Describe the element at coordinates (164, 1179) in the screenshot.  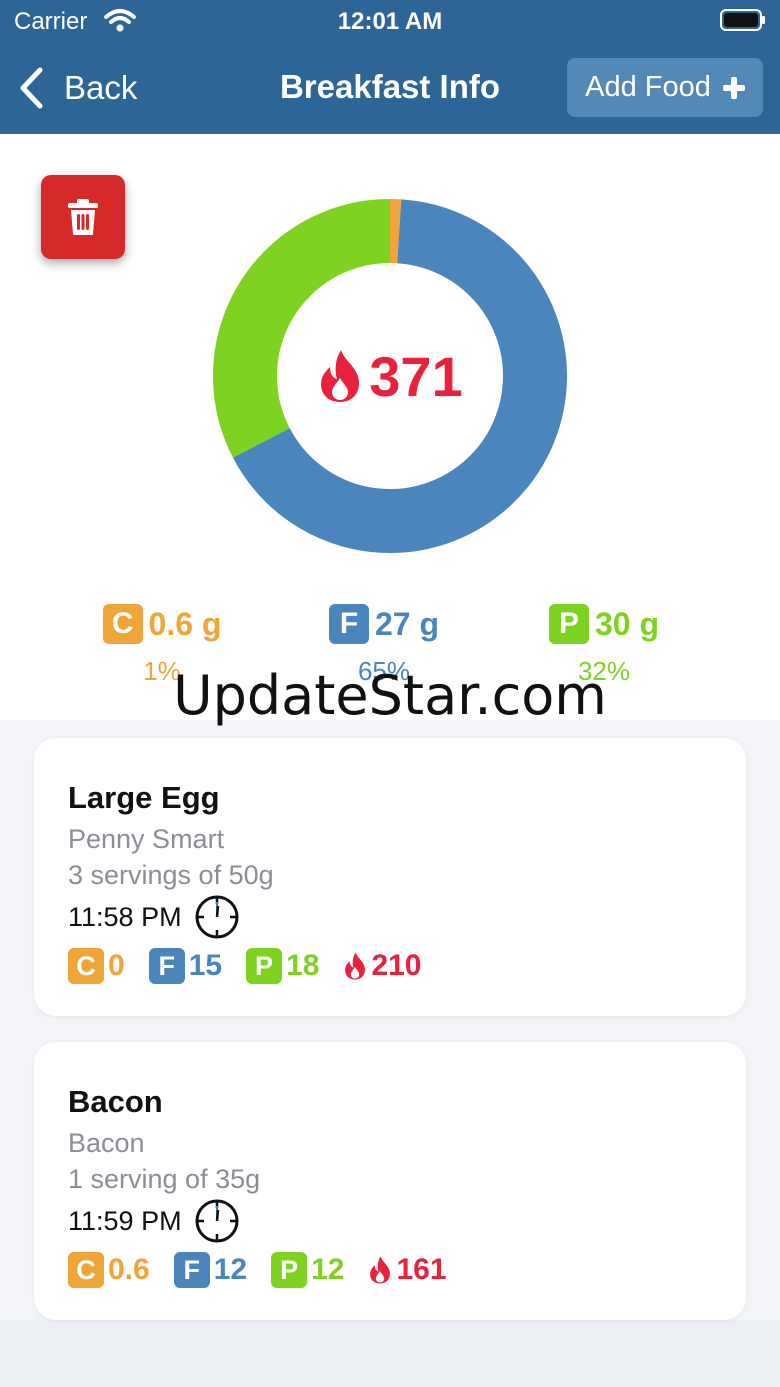
I see `food-serving: 1 serving of 35g` at that location.